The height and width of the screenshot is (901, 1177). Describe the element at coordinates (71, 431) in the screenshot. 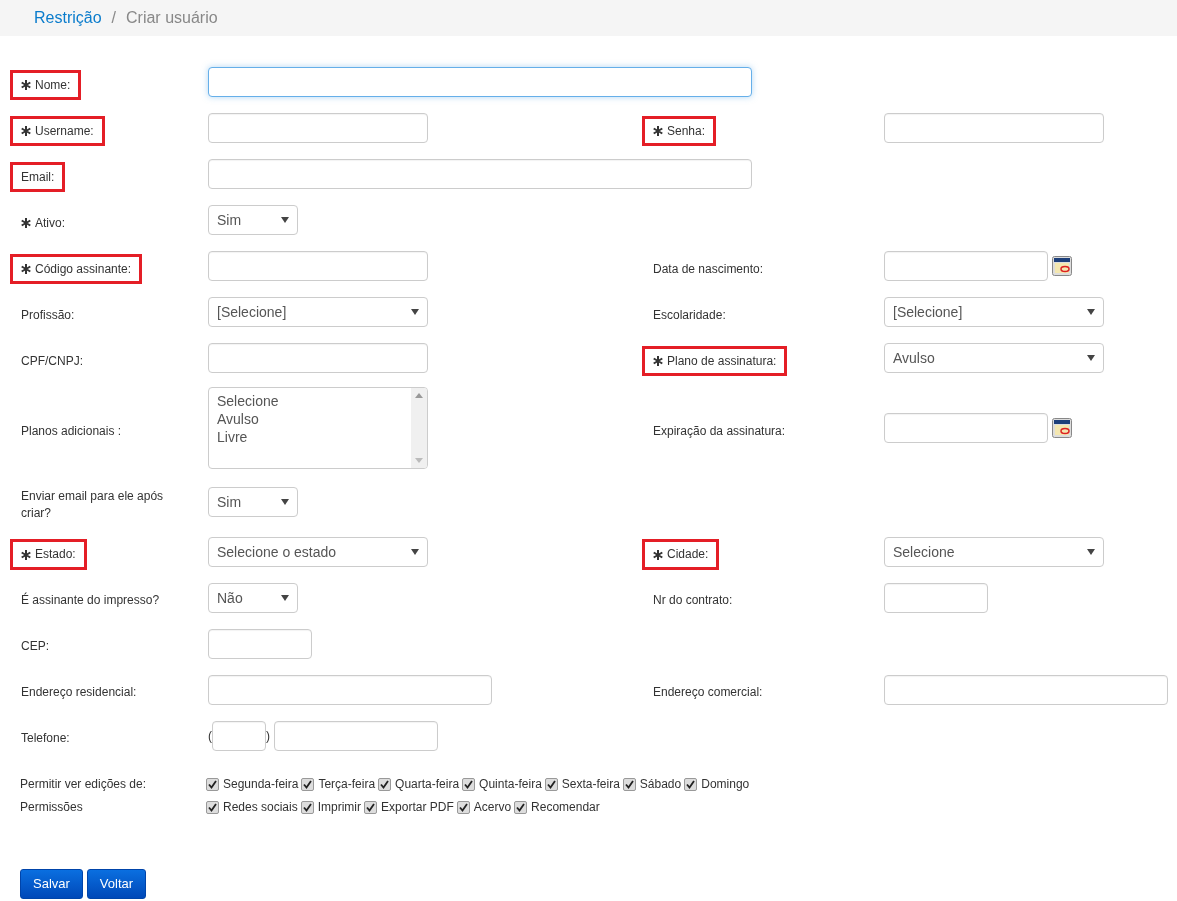

I see `field-label: Planos adicionais :` at that location.